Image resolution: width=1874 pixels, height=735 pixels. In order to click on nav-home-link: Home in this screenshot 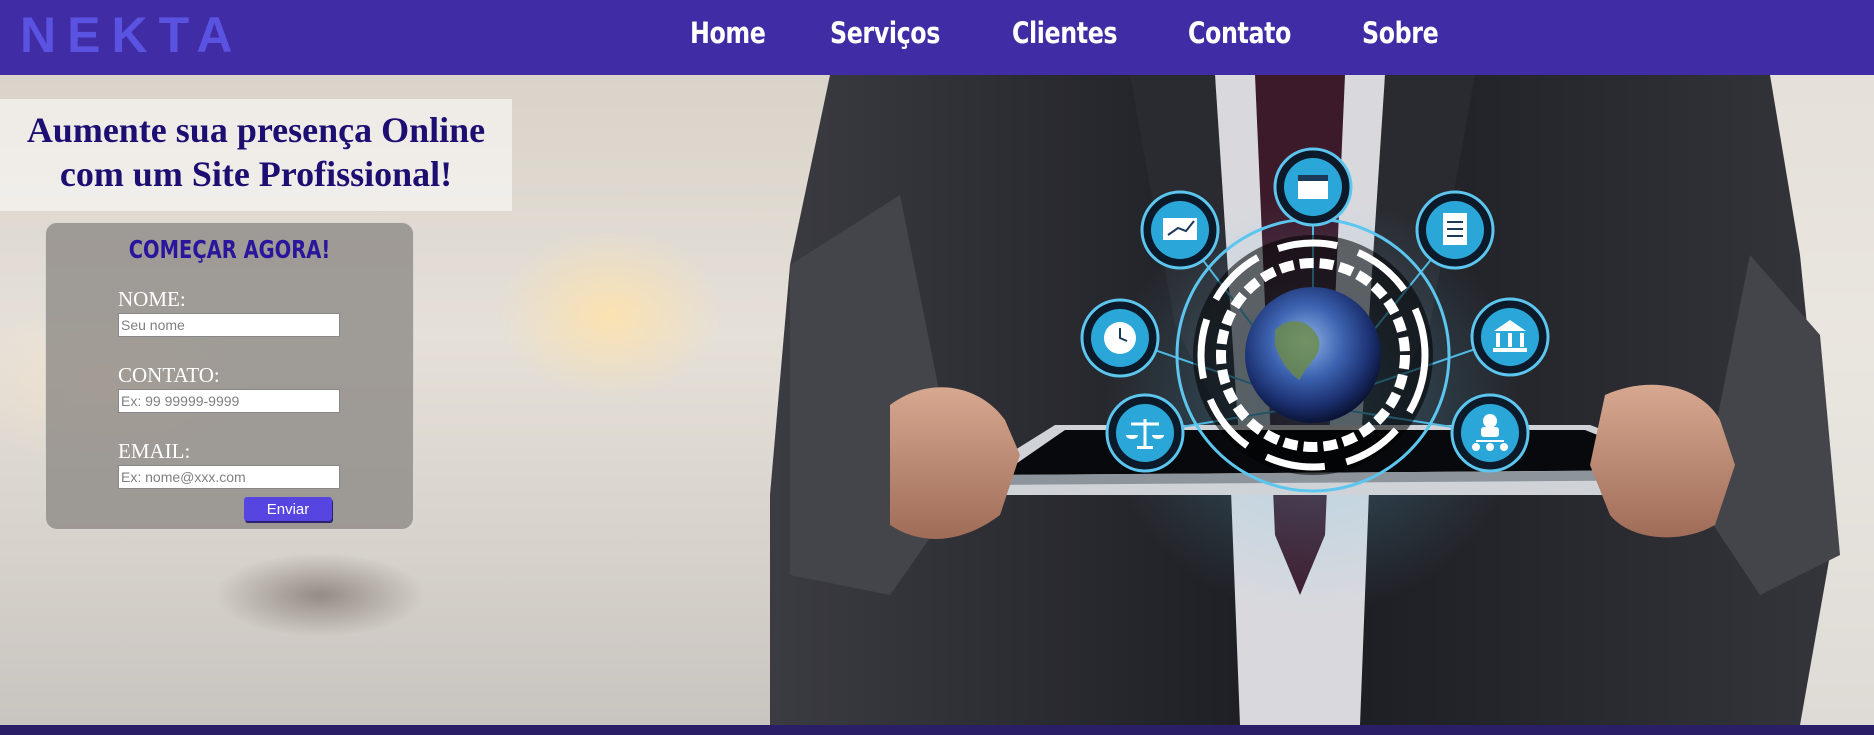, I will do `click(728, 33)`.